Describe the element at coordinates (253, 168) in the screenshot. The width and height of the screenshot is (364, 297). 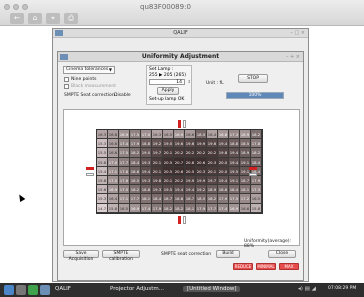
I see `right-marker-icon` at that location.